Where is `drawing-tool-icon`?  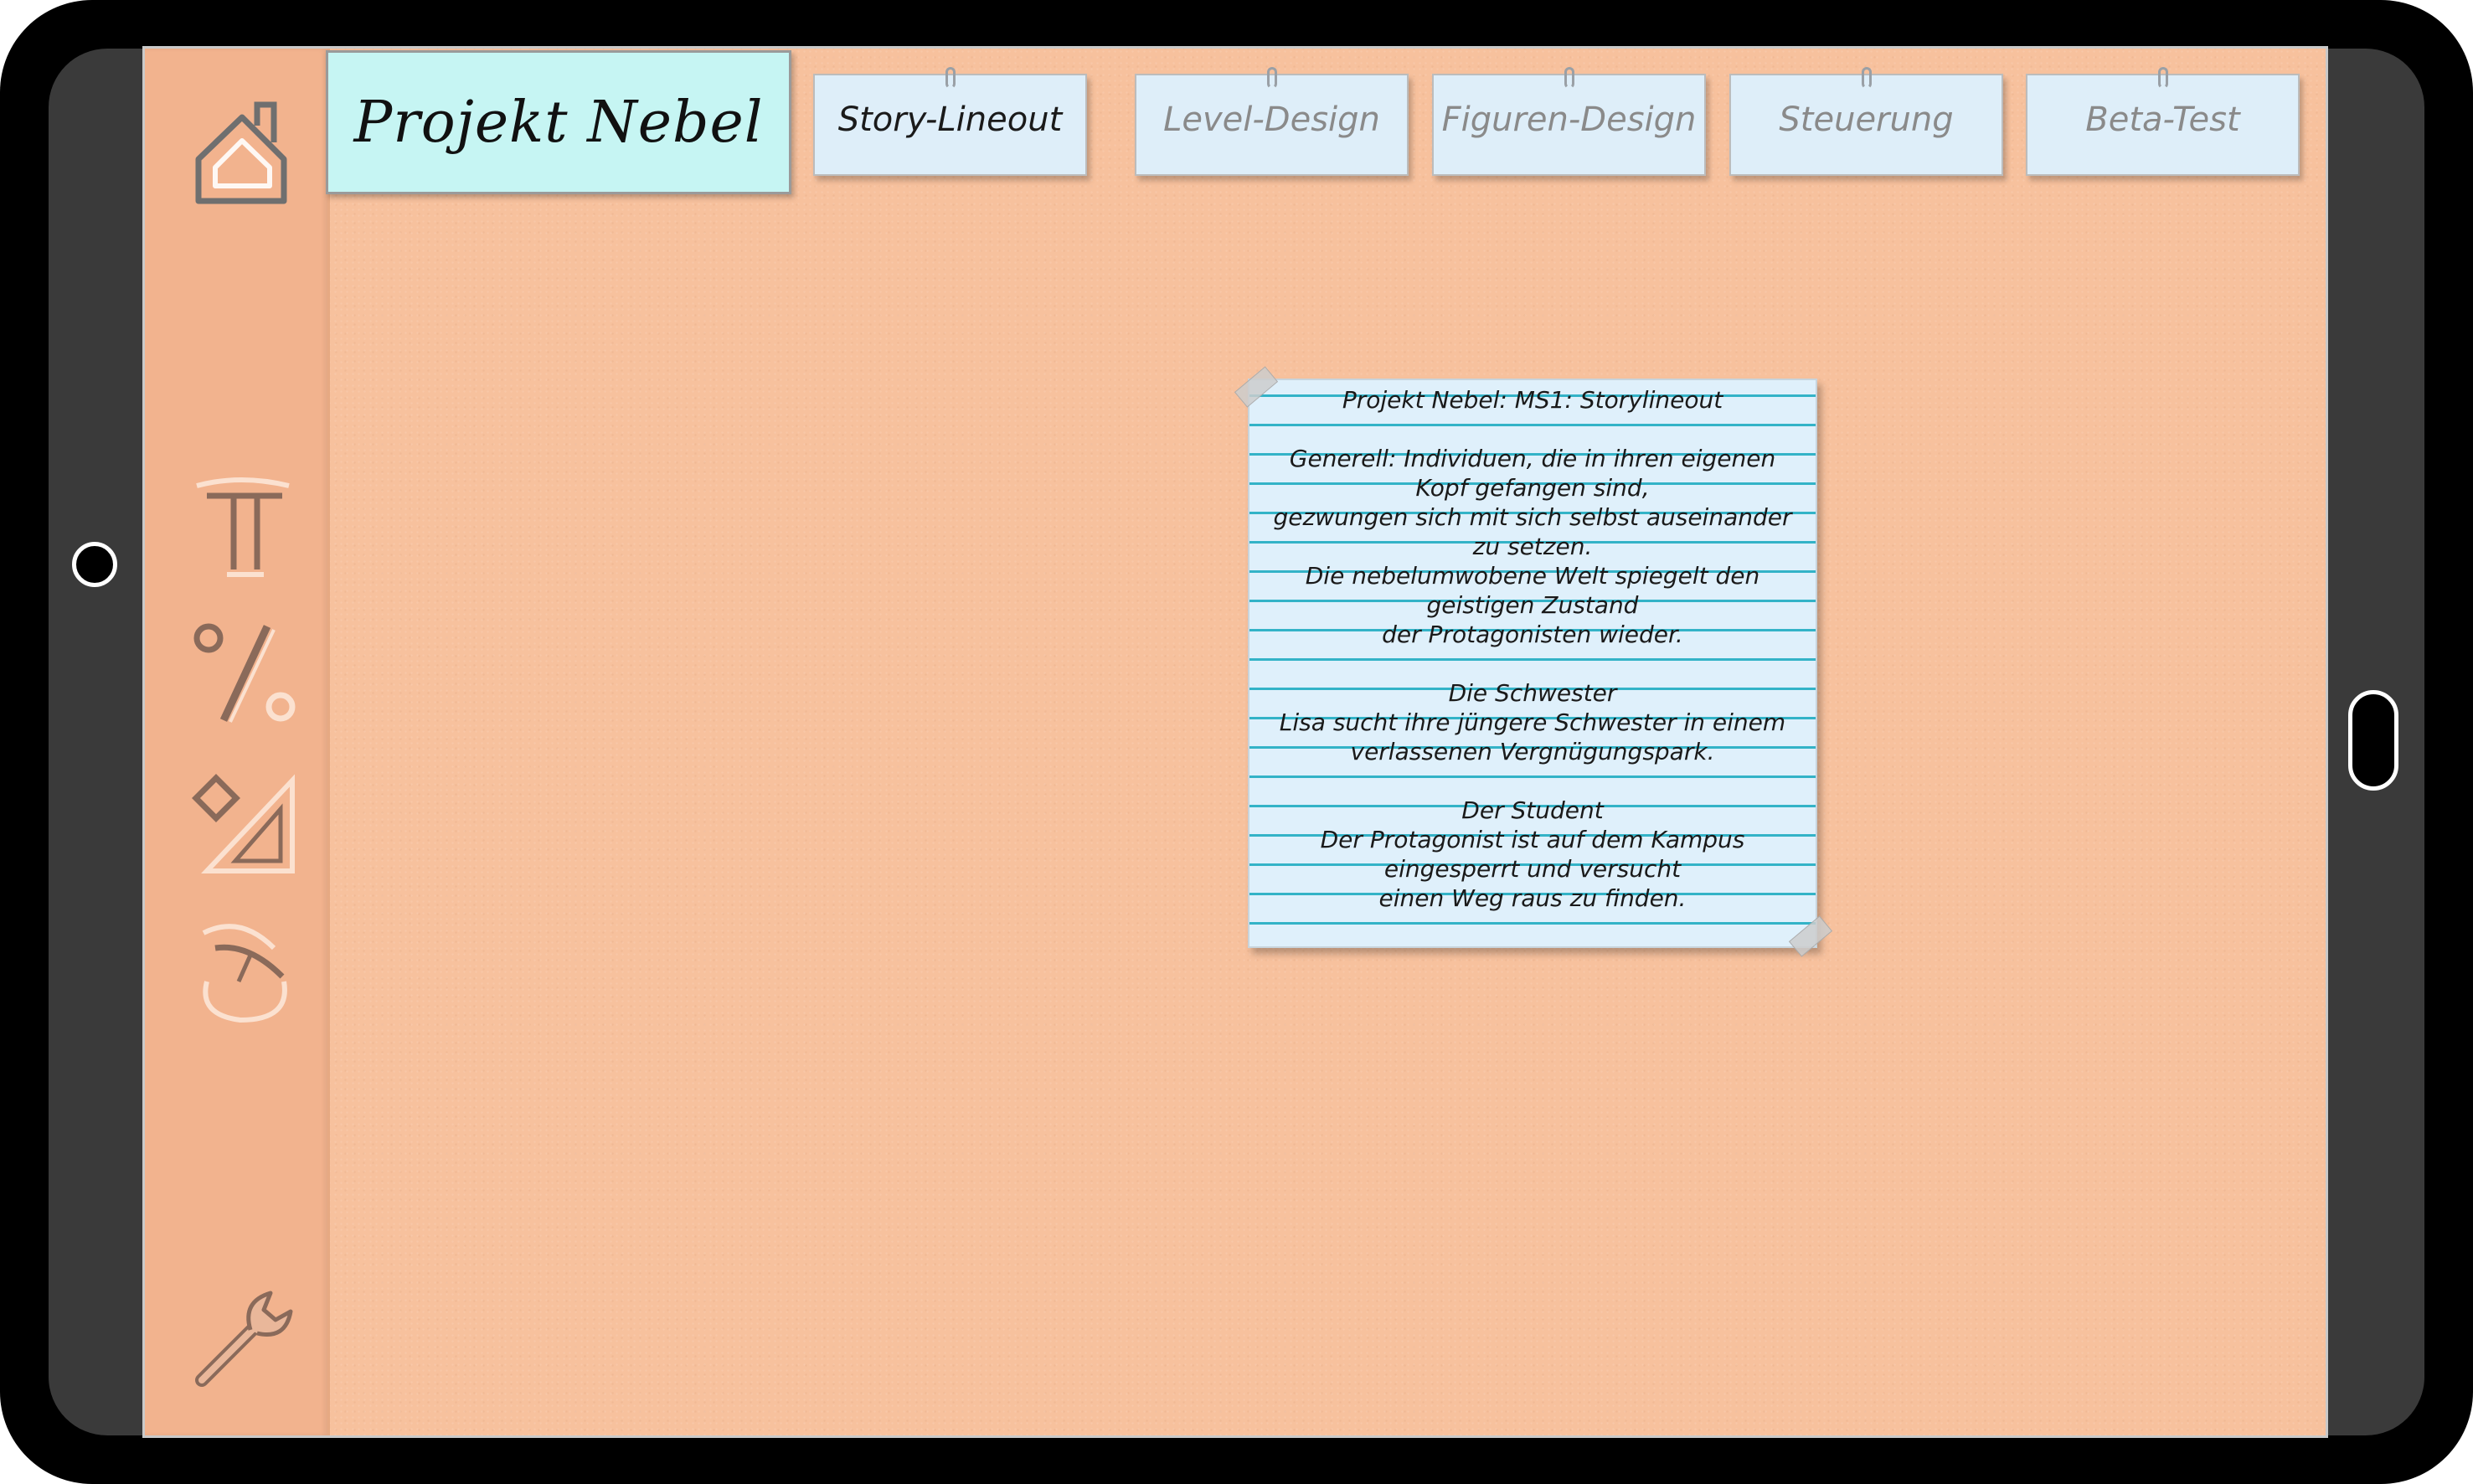
drawing-tool-icon is located at coordinates (246, 971).